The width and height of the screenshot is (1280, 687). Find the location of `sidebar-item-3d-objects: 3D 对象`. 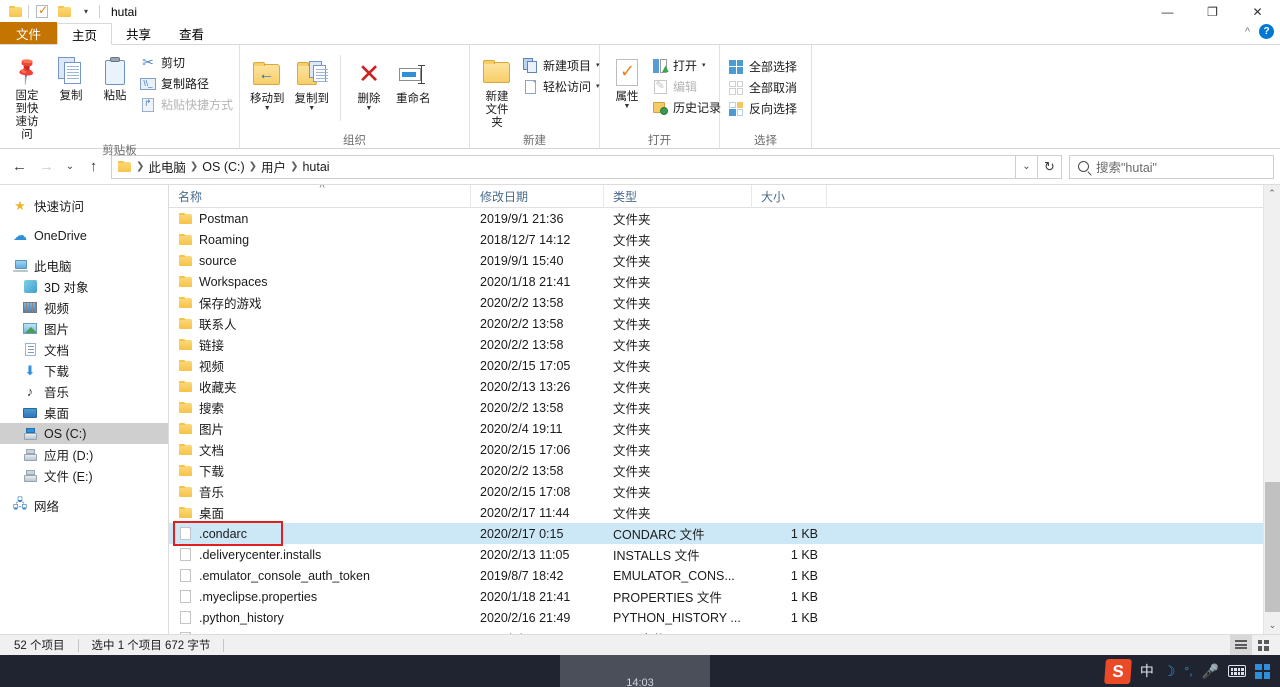

sidebar-item-3d-objects: 3D 对象 is located at coordinates (84, 286).